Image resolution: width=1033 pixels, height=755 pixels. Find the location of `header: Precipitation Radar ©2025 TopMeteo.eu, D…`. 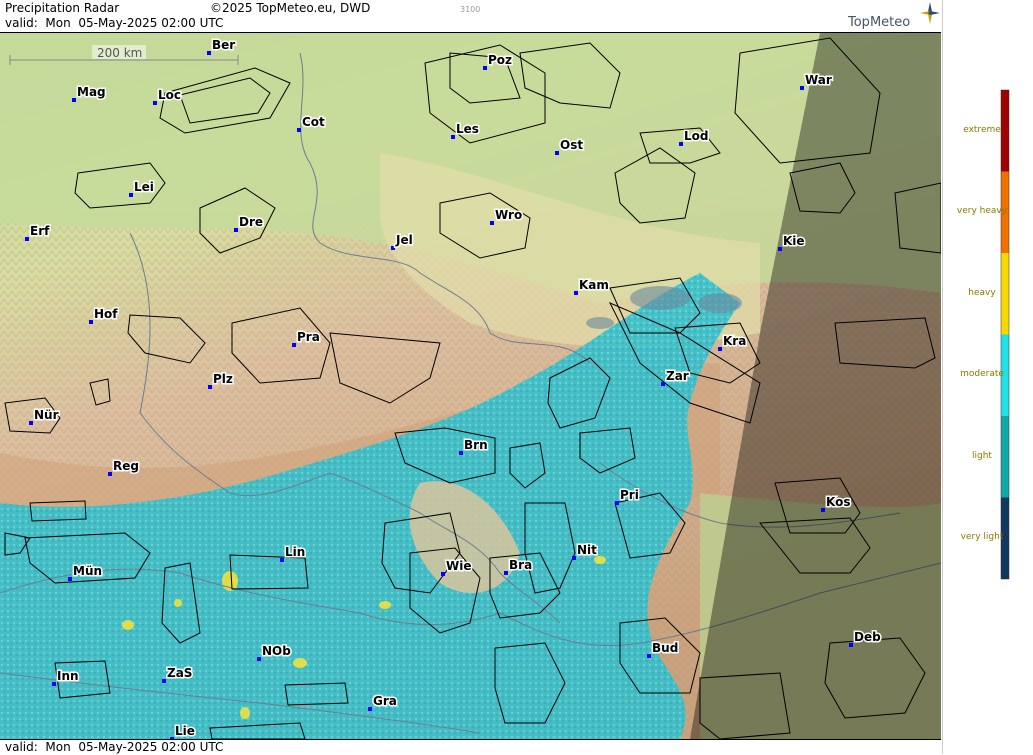

header: Precipitation Radar ©2025 TopMeteo.eu, D… is located at coordinates (470, 16).